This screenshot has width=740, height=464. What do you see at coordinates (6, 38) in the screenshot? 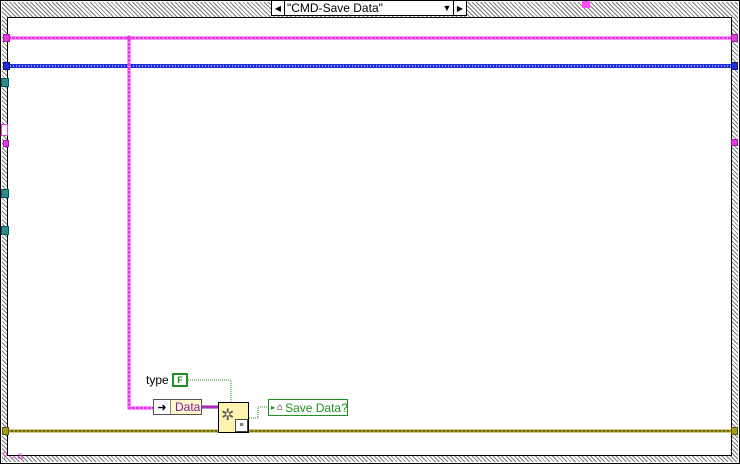
I see `cluster-shift-register-left` at bounding box center [6, 38].